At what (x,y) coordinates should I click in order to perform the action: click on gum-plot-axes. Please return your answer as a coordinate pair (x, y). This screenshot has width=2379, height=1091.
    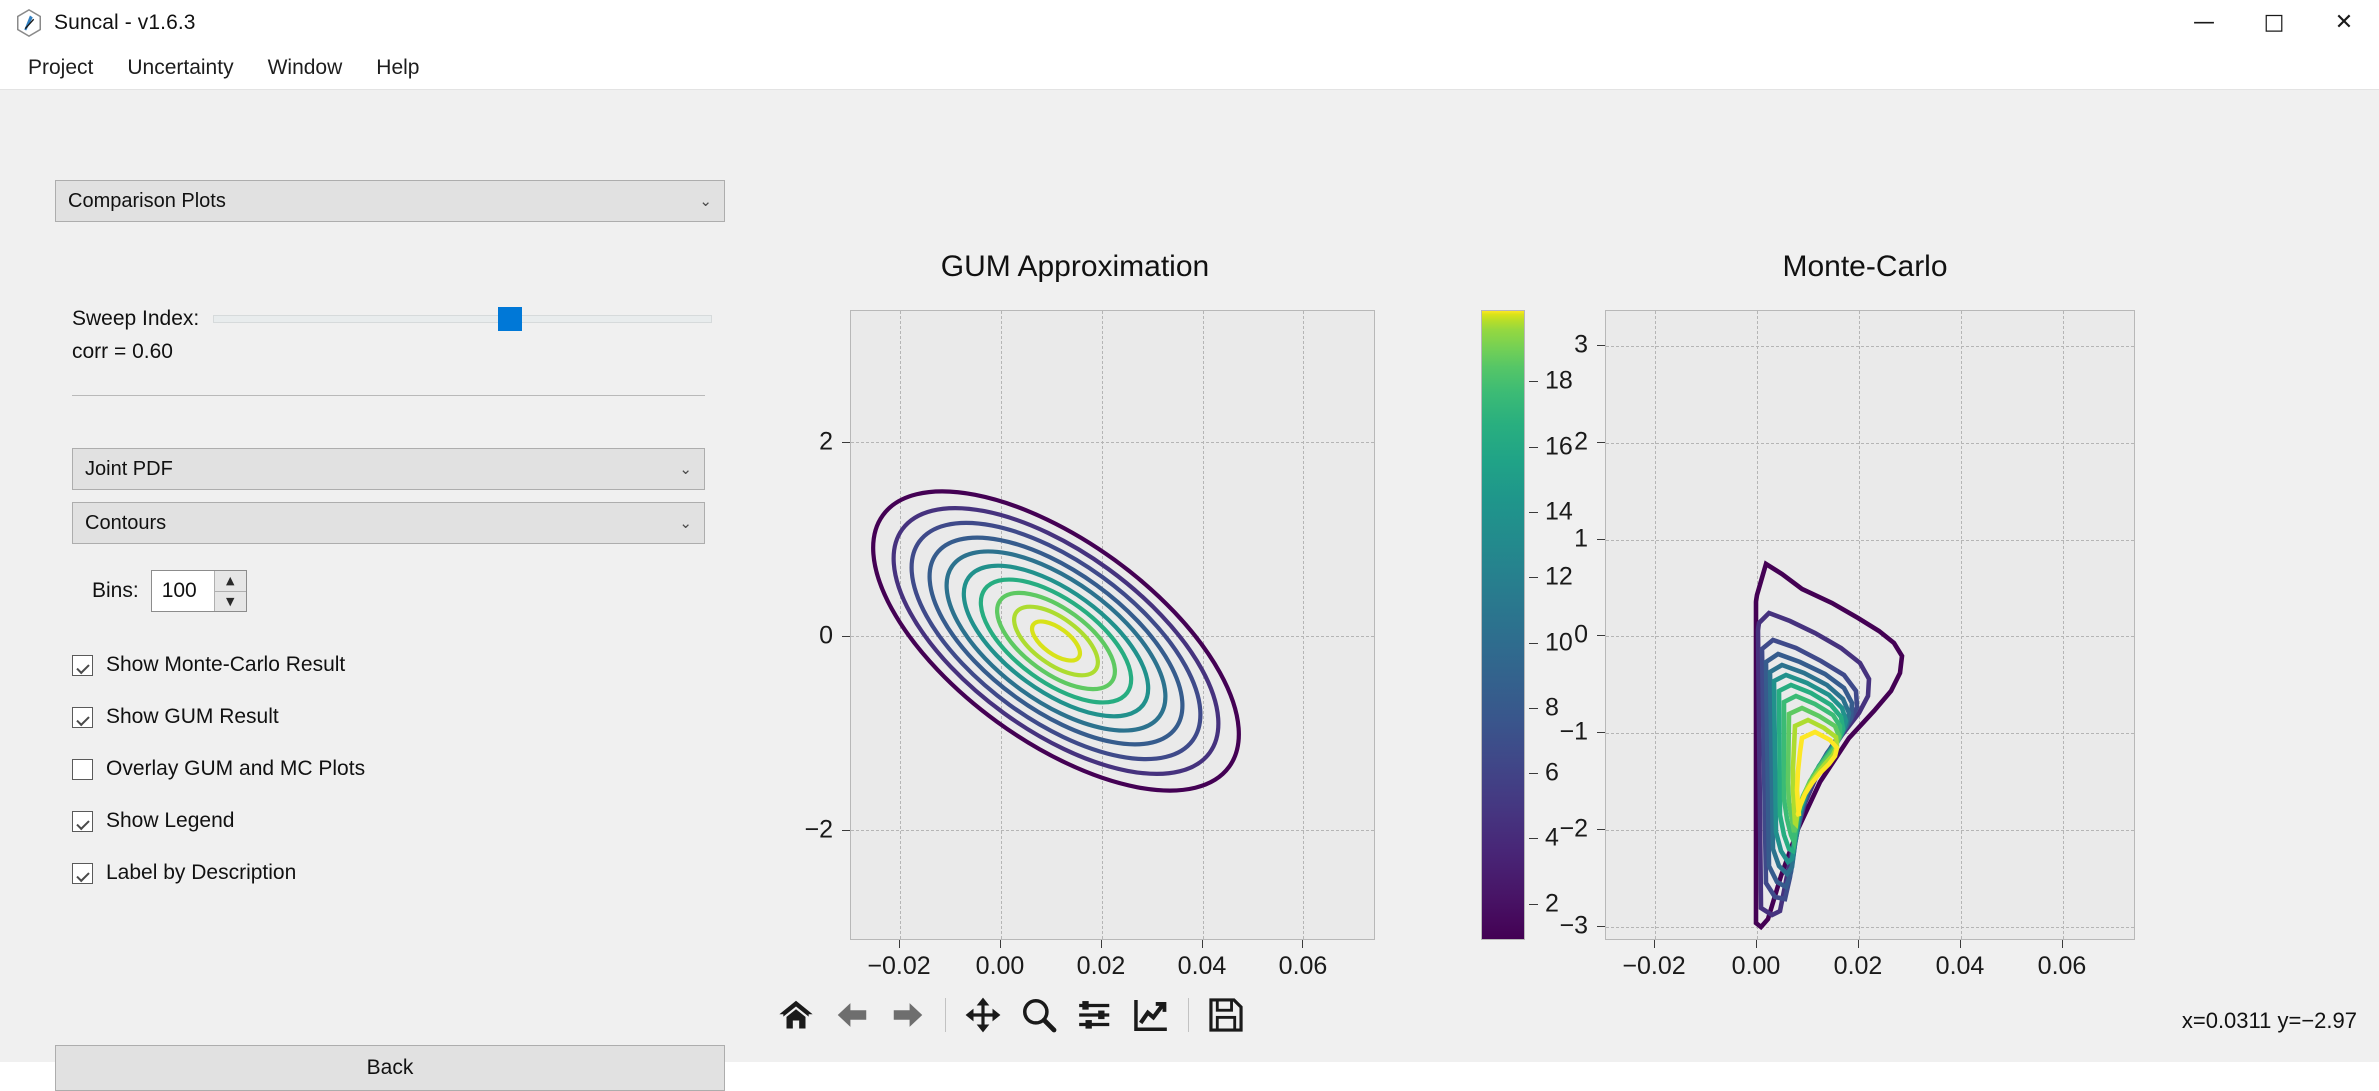
    Looking at the image, I should click on (1112, 625).